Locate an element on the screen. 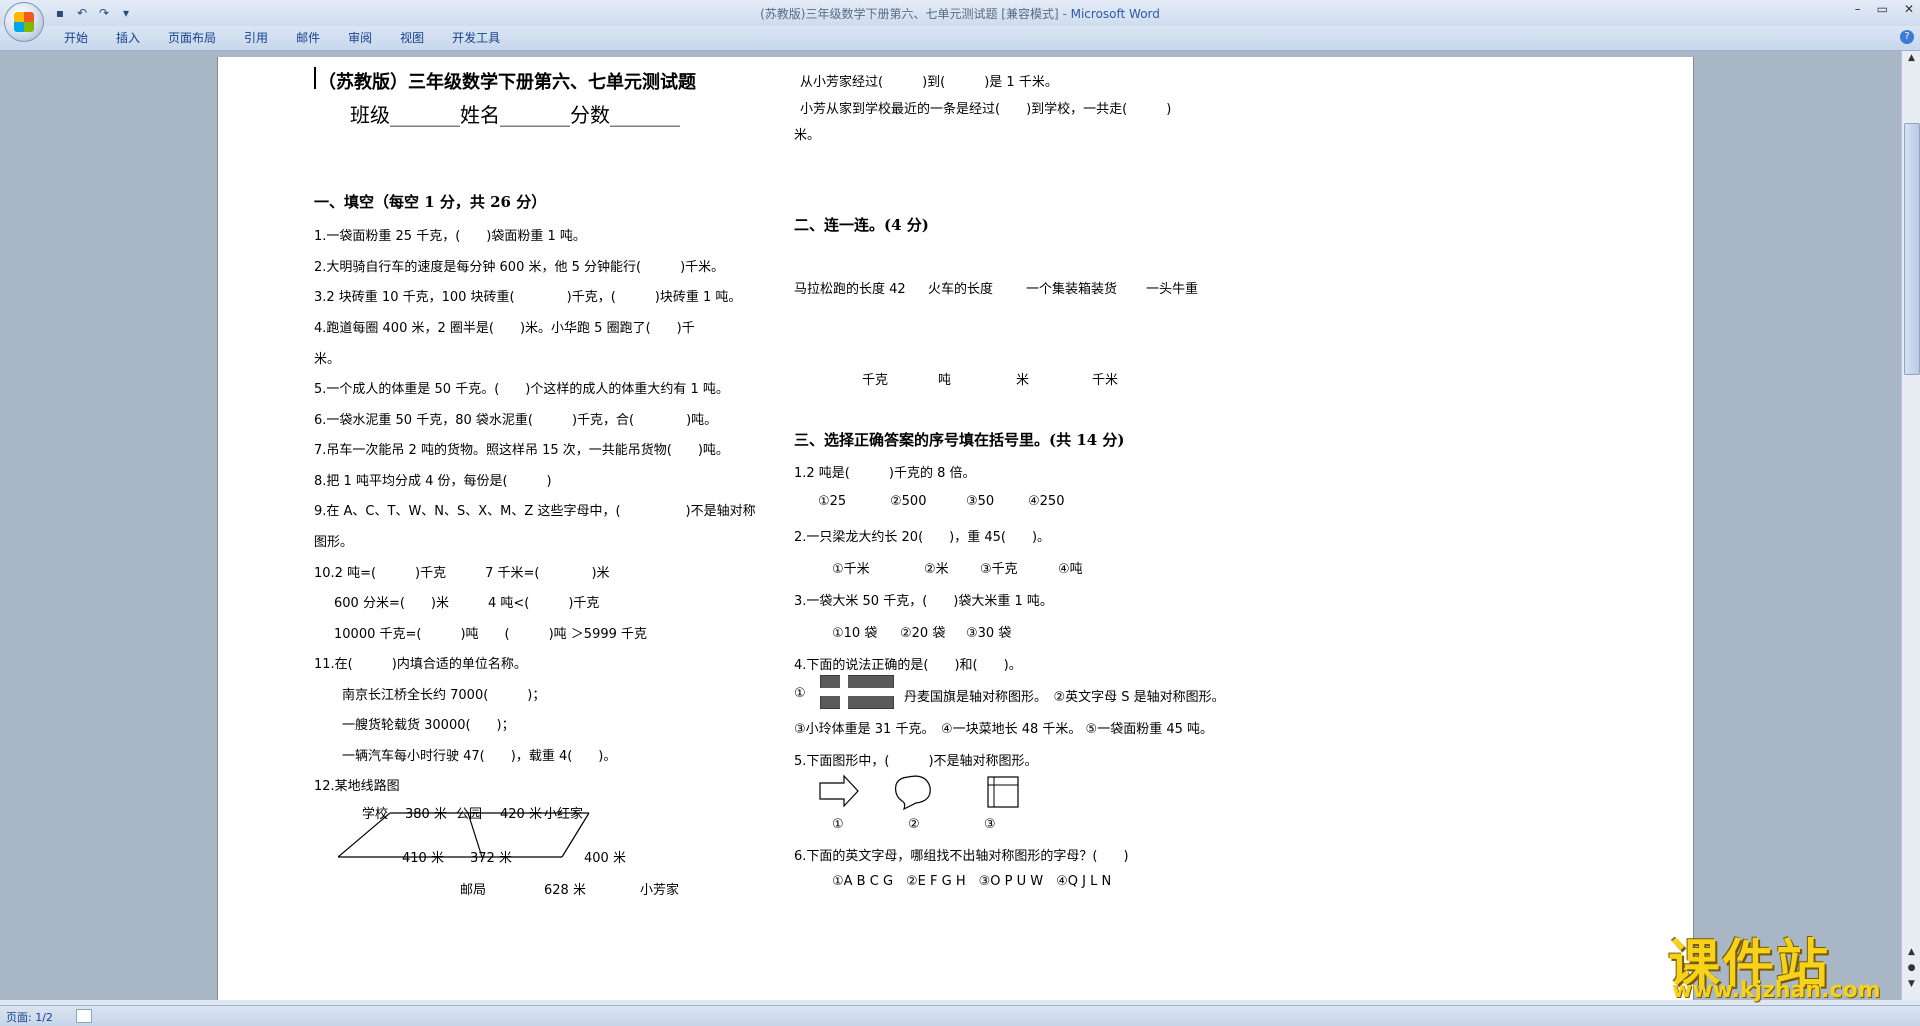 The height and width of the screenshot is (1026, 1920). book-shape-icon is located at coordinates (1003, 792).